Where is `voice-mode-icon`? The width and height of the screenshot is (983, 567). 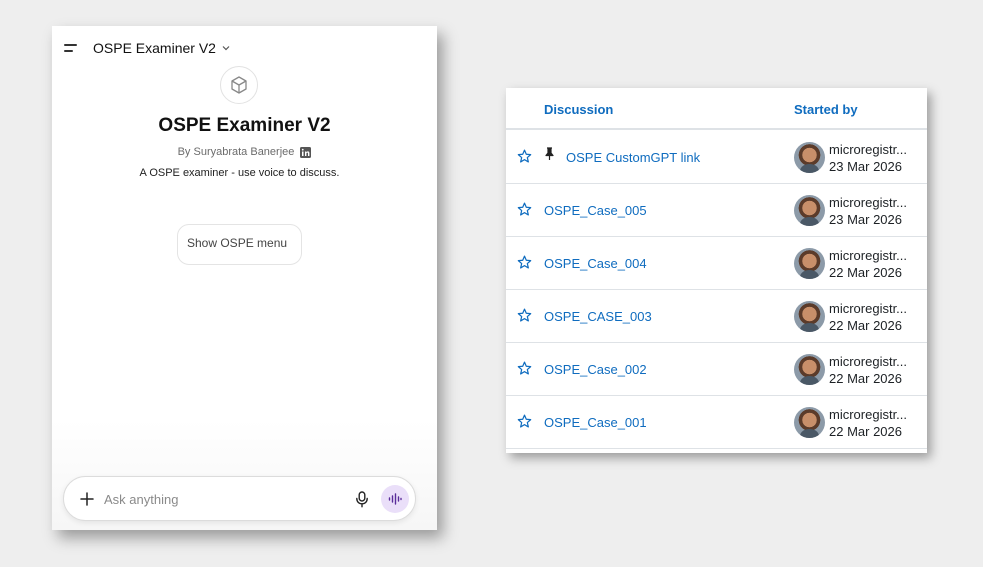
voice-mode-icon is located at coordinates (395, 499).